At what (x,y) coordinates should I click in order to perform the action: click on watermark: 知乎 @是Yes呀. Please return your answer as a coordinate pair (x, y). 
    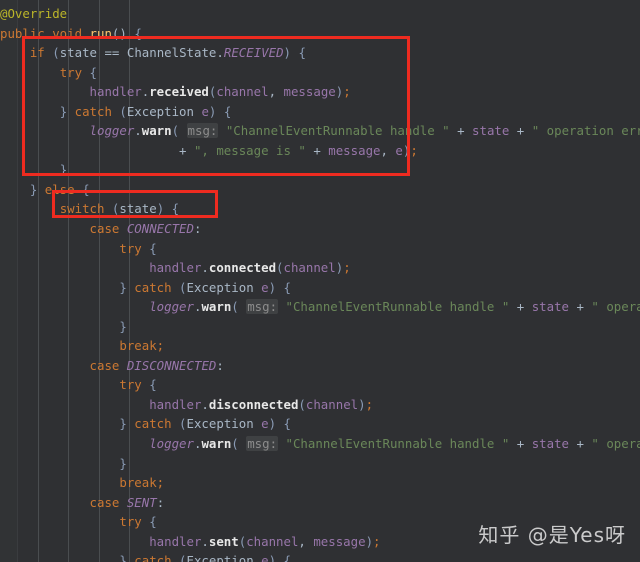
    Looking at the image, I should click on (552, 535).